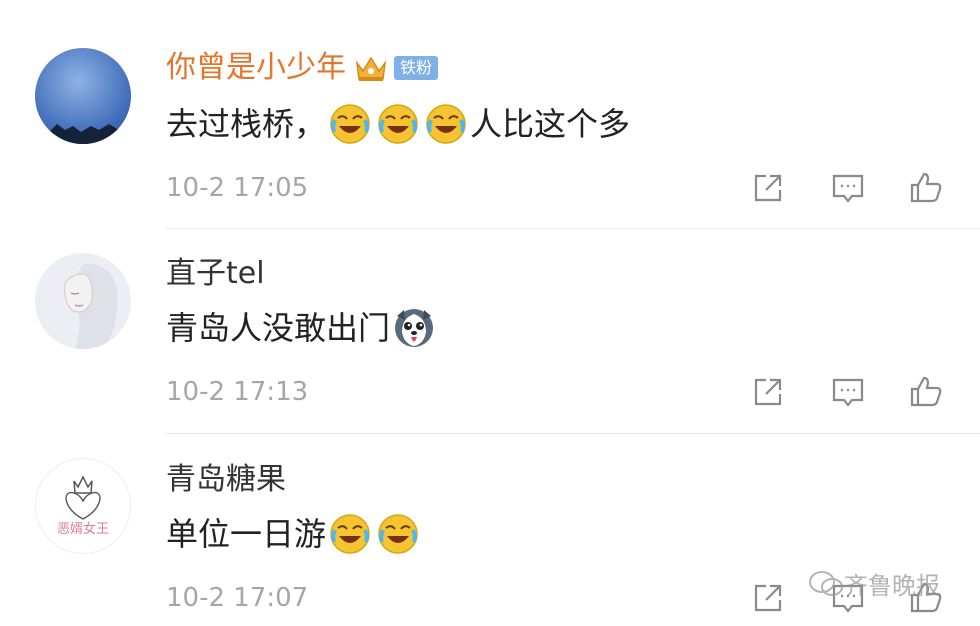 This screenshot has width=980, height=626. I want to click on comment-text: 青岛人没敢出门, so click(302, 328).